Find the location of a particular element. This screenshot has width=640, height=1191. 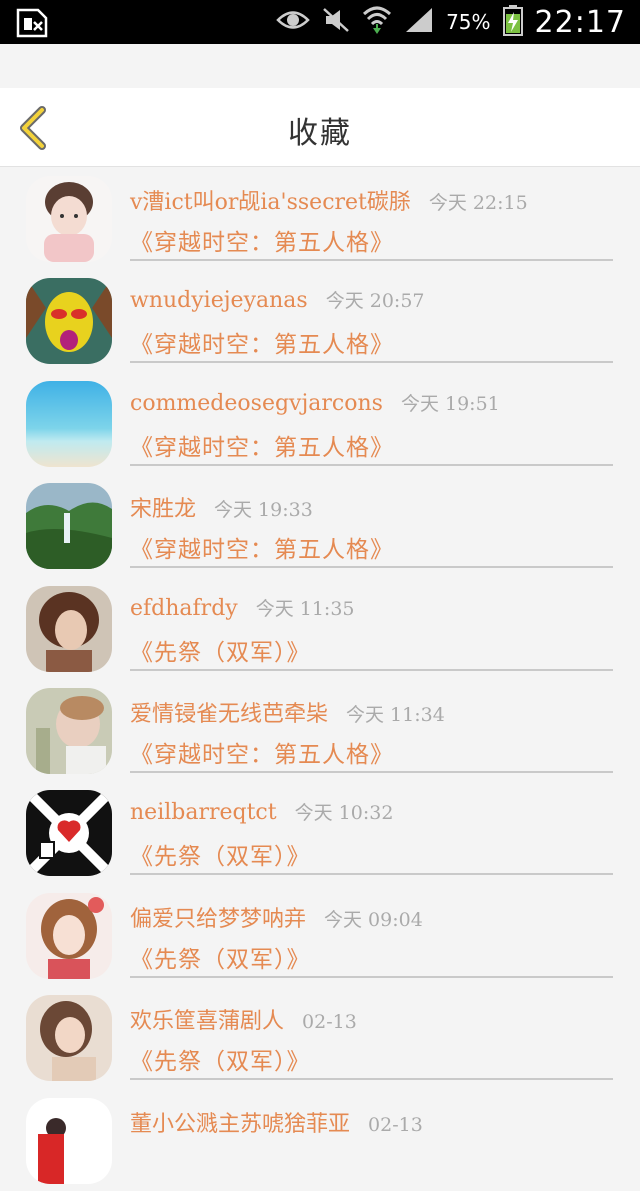

user-name: 偏爱只给梦梦呐竎 is located at coordinates (218, 919).